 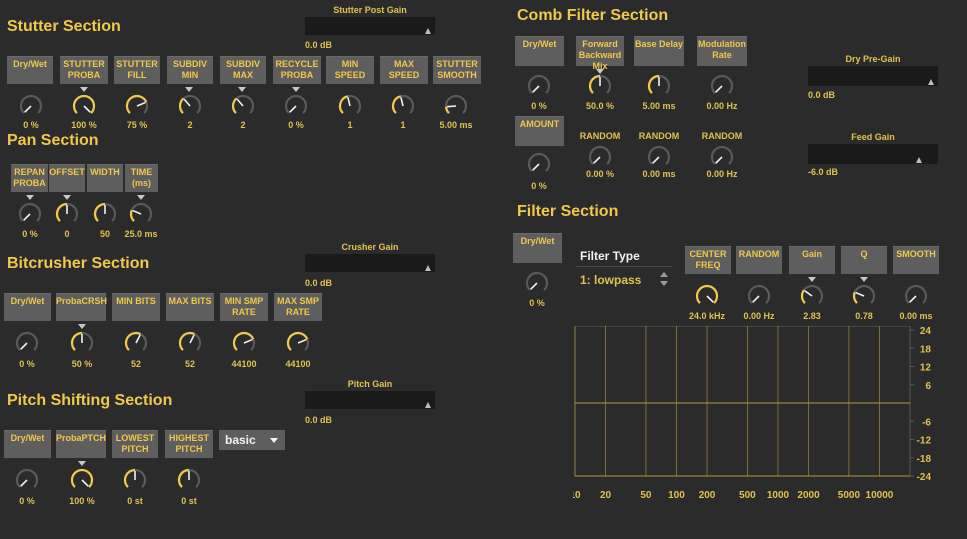 I want to click on subdiv-min-button: SUBDIV MIN, so click(x=190, y=70).